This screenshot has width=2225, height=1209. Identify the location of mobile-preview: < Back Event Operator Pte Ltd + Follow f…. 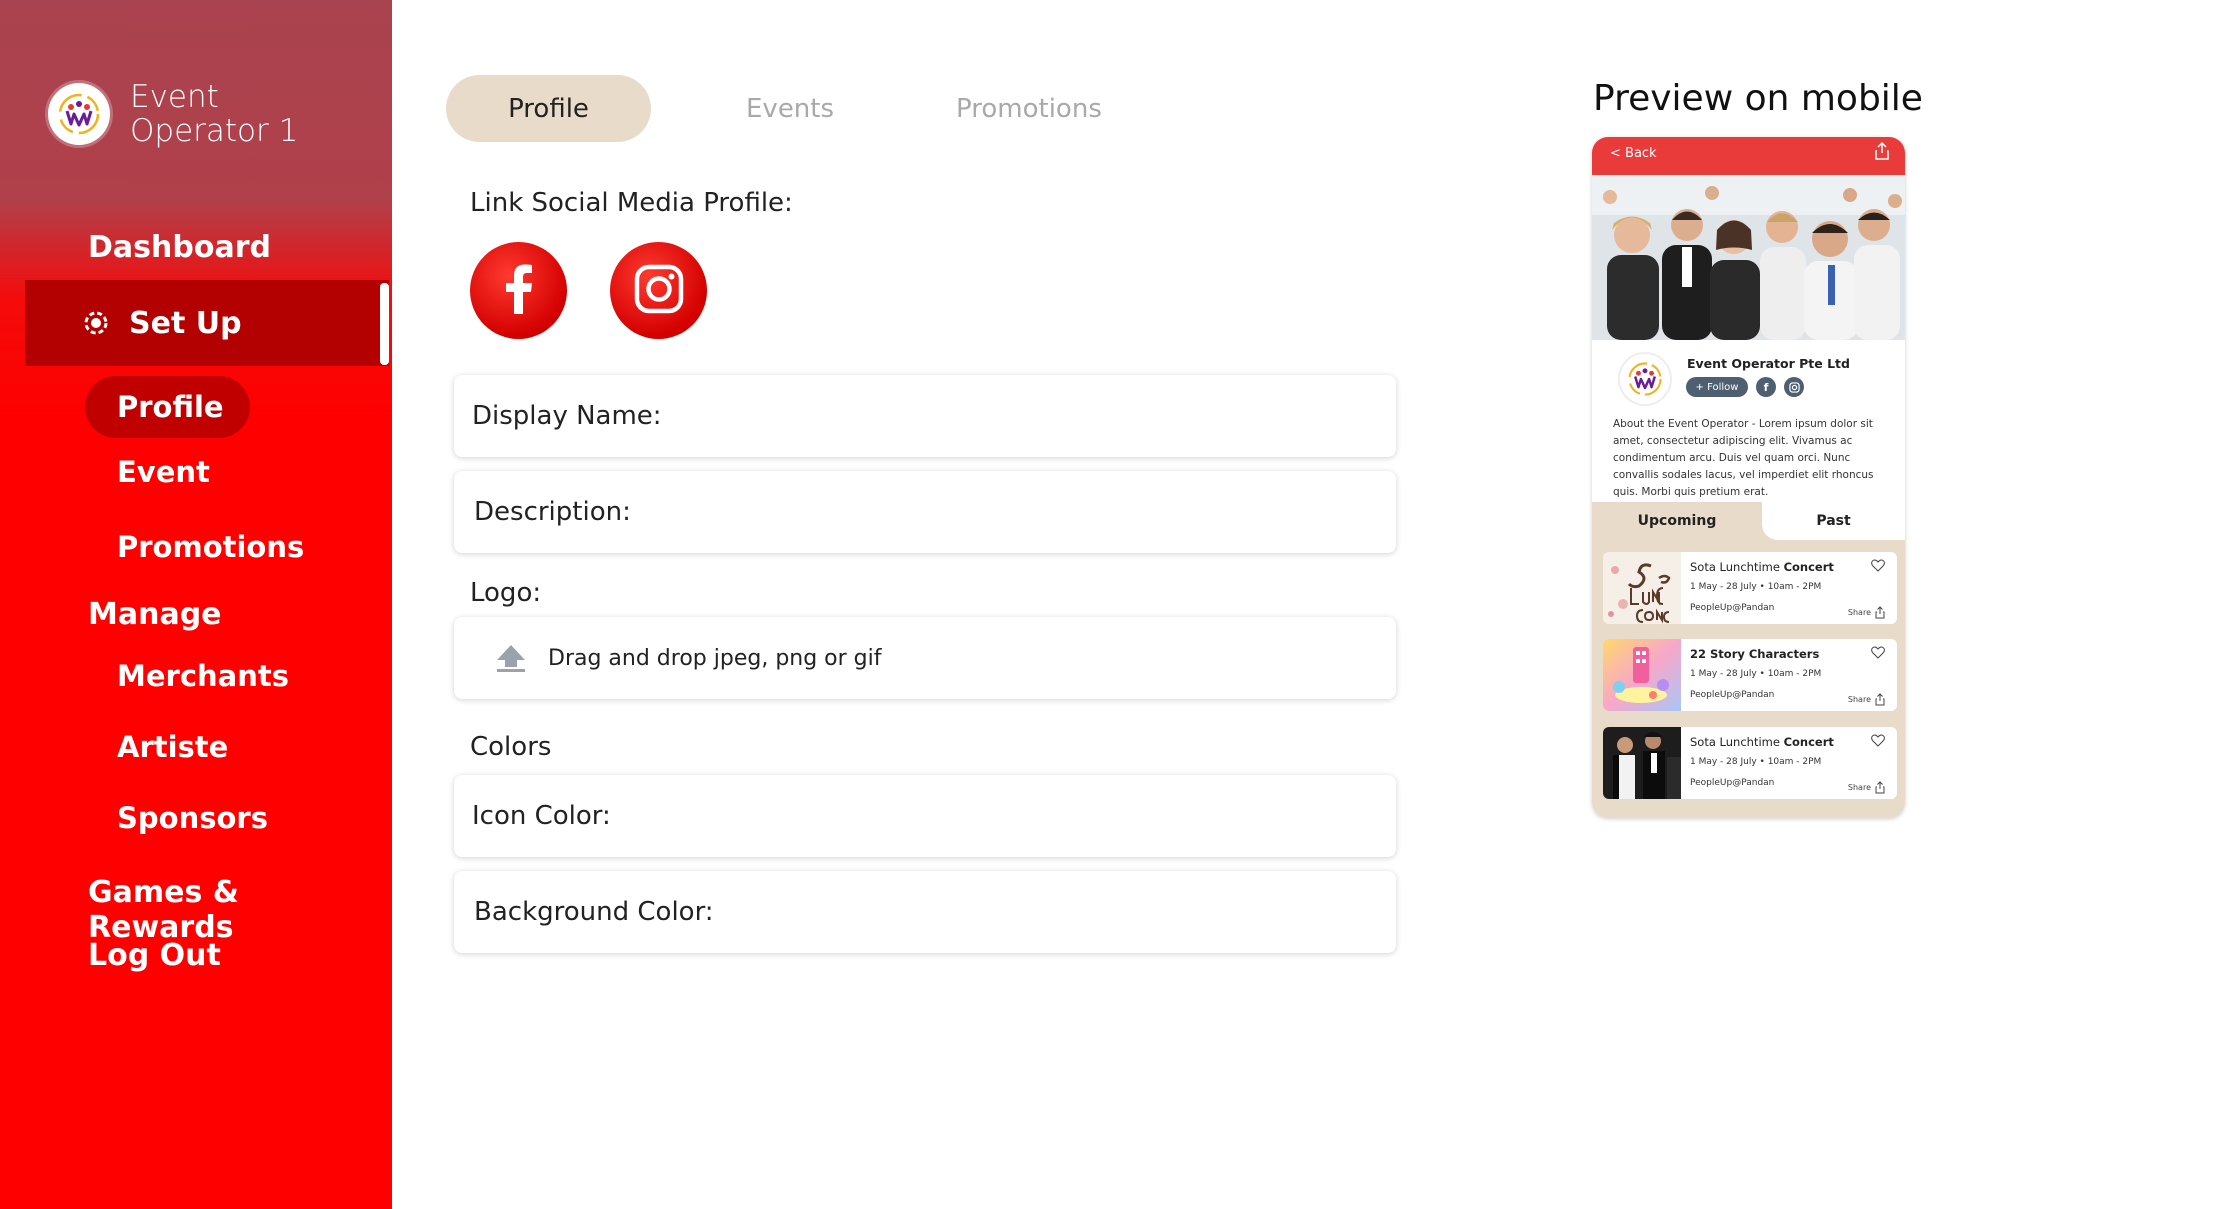
(1748, 477).